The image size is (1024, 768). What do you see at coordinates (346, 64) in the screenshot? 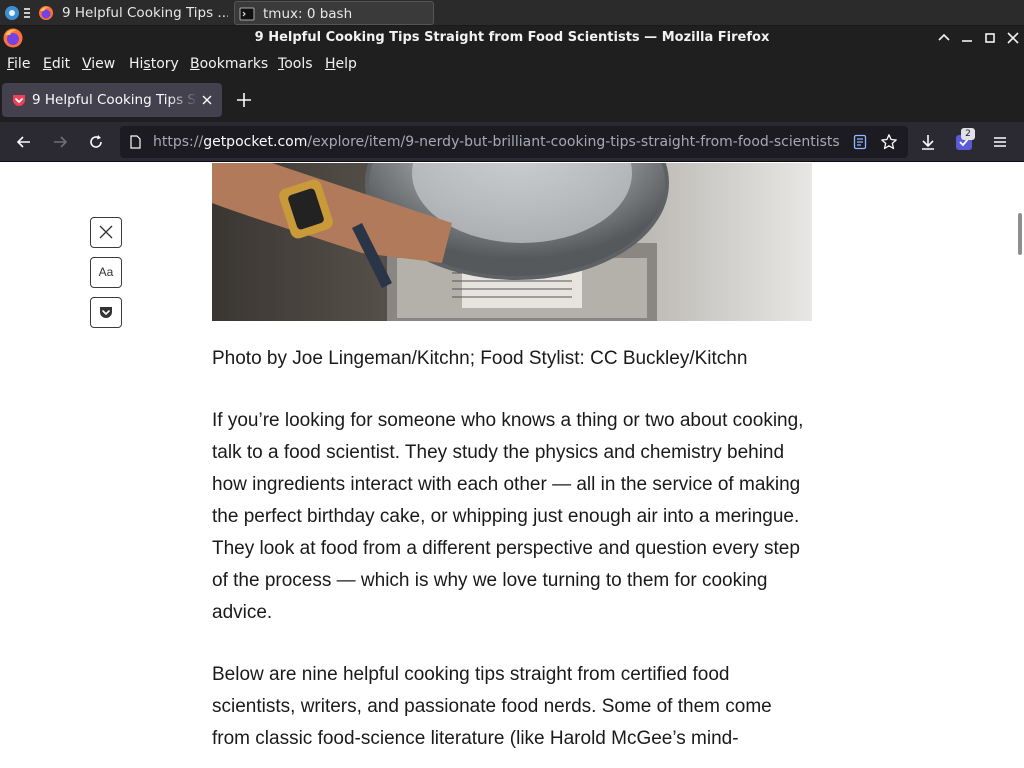
I see `menu-label: elp` at bounding box center [346, 64].